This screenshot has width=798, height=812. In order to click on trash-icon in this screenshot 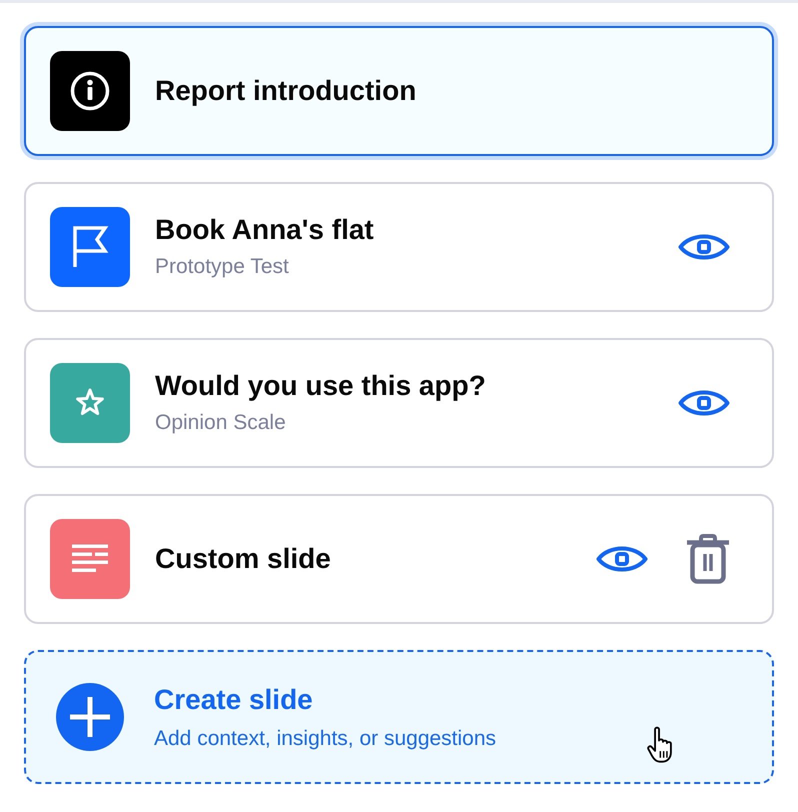, I will do `click(708, 559)`.